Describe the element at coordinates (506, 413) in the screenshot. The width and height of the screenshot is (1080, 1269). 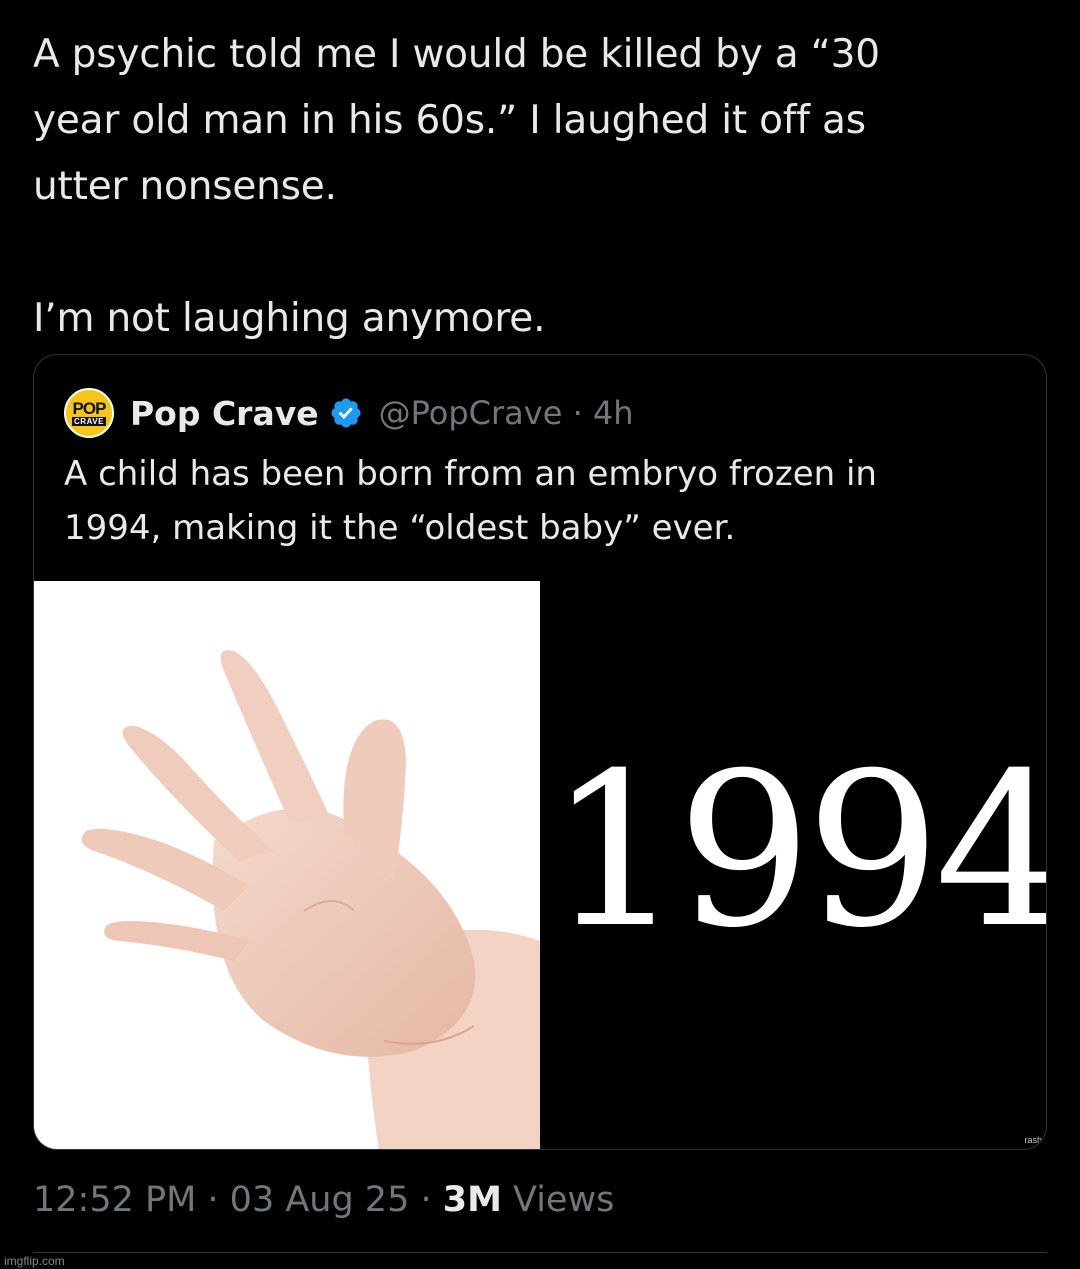
I see `author-handle-time: @PopCrave · 4h` at that location.